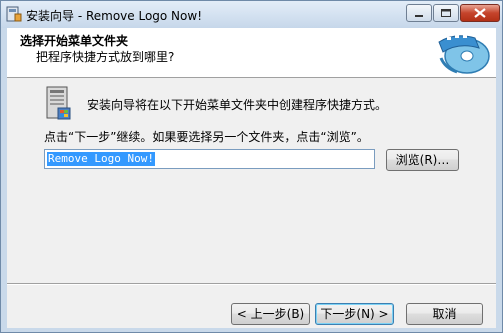 The image size is (503, 333). What do you see at coordinates (419, 13) in the screenshot?
I see `minimize-button` at bounding box center [419, 13].